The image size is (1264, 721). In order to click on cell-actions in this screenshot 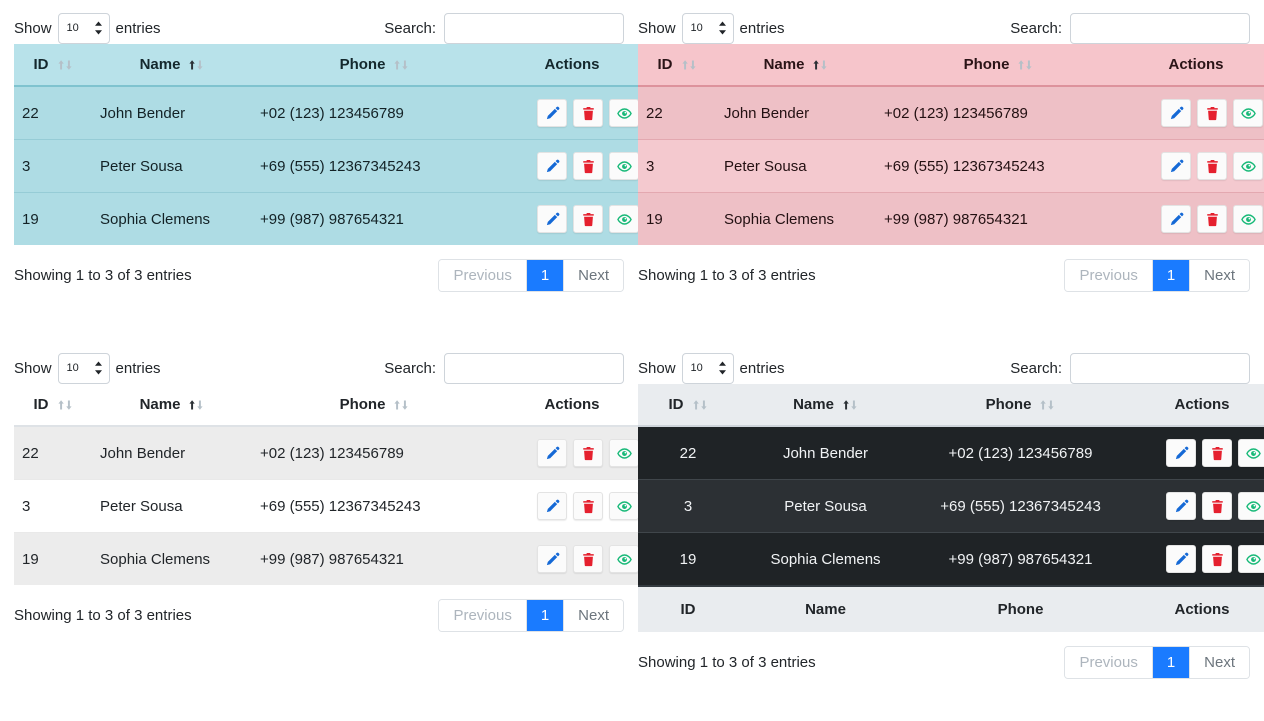, I will do `click(1192, 218)`.